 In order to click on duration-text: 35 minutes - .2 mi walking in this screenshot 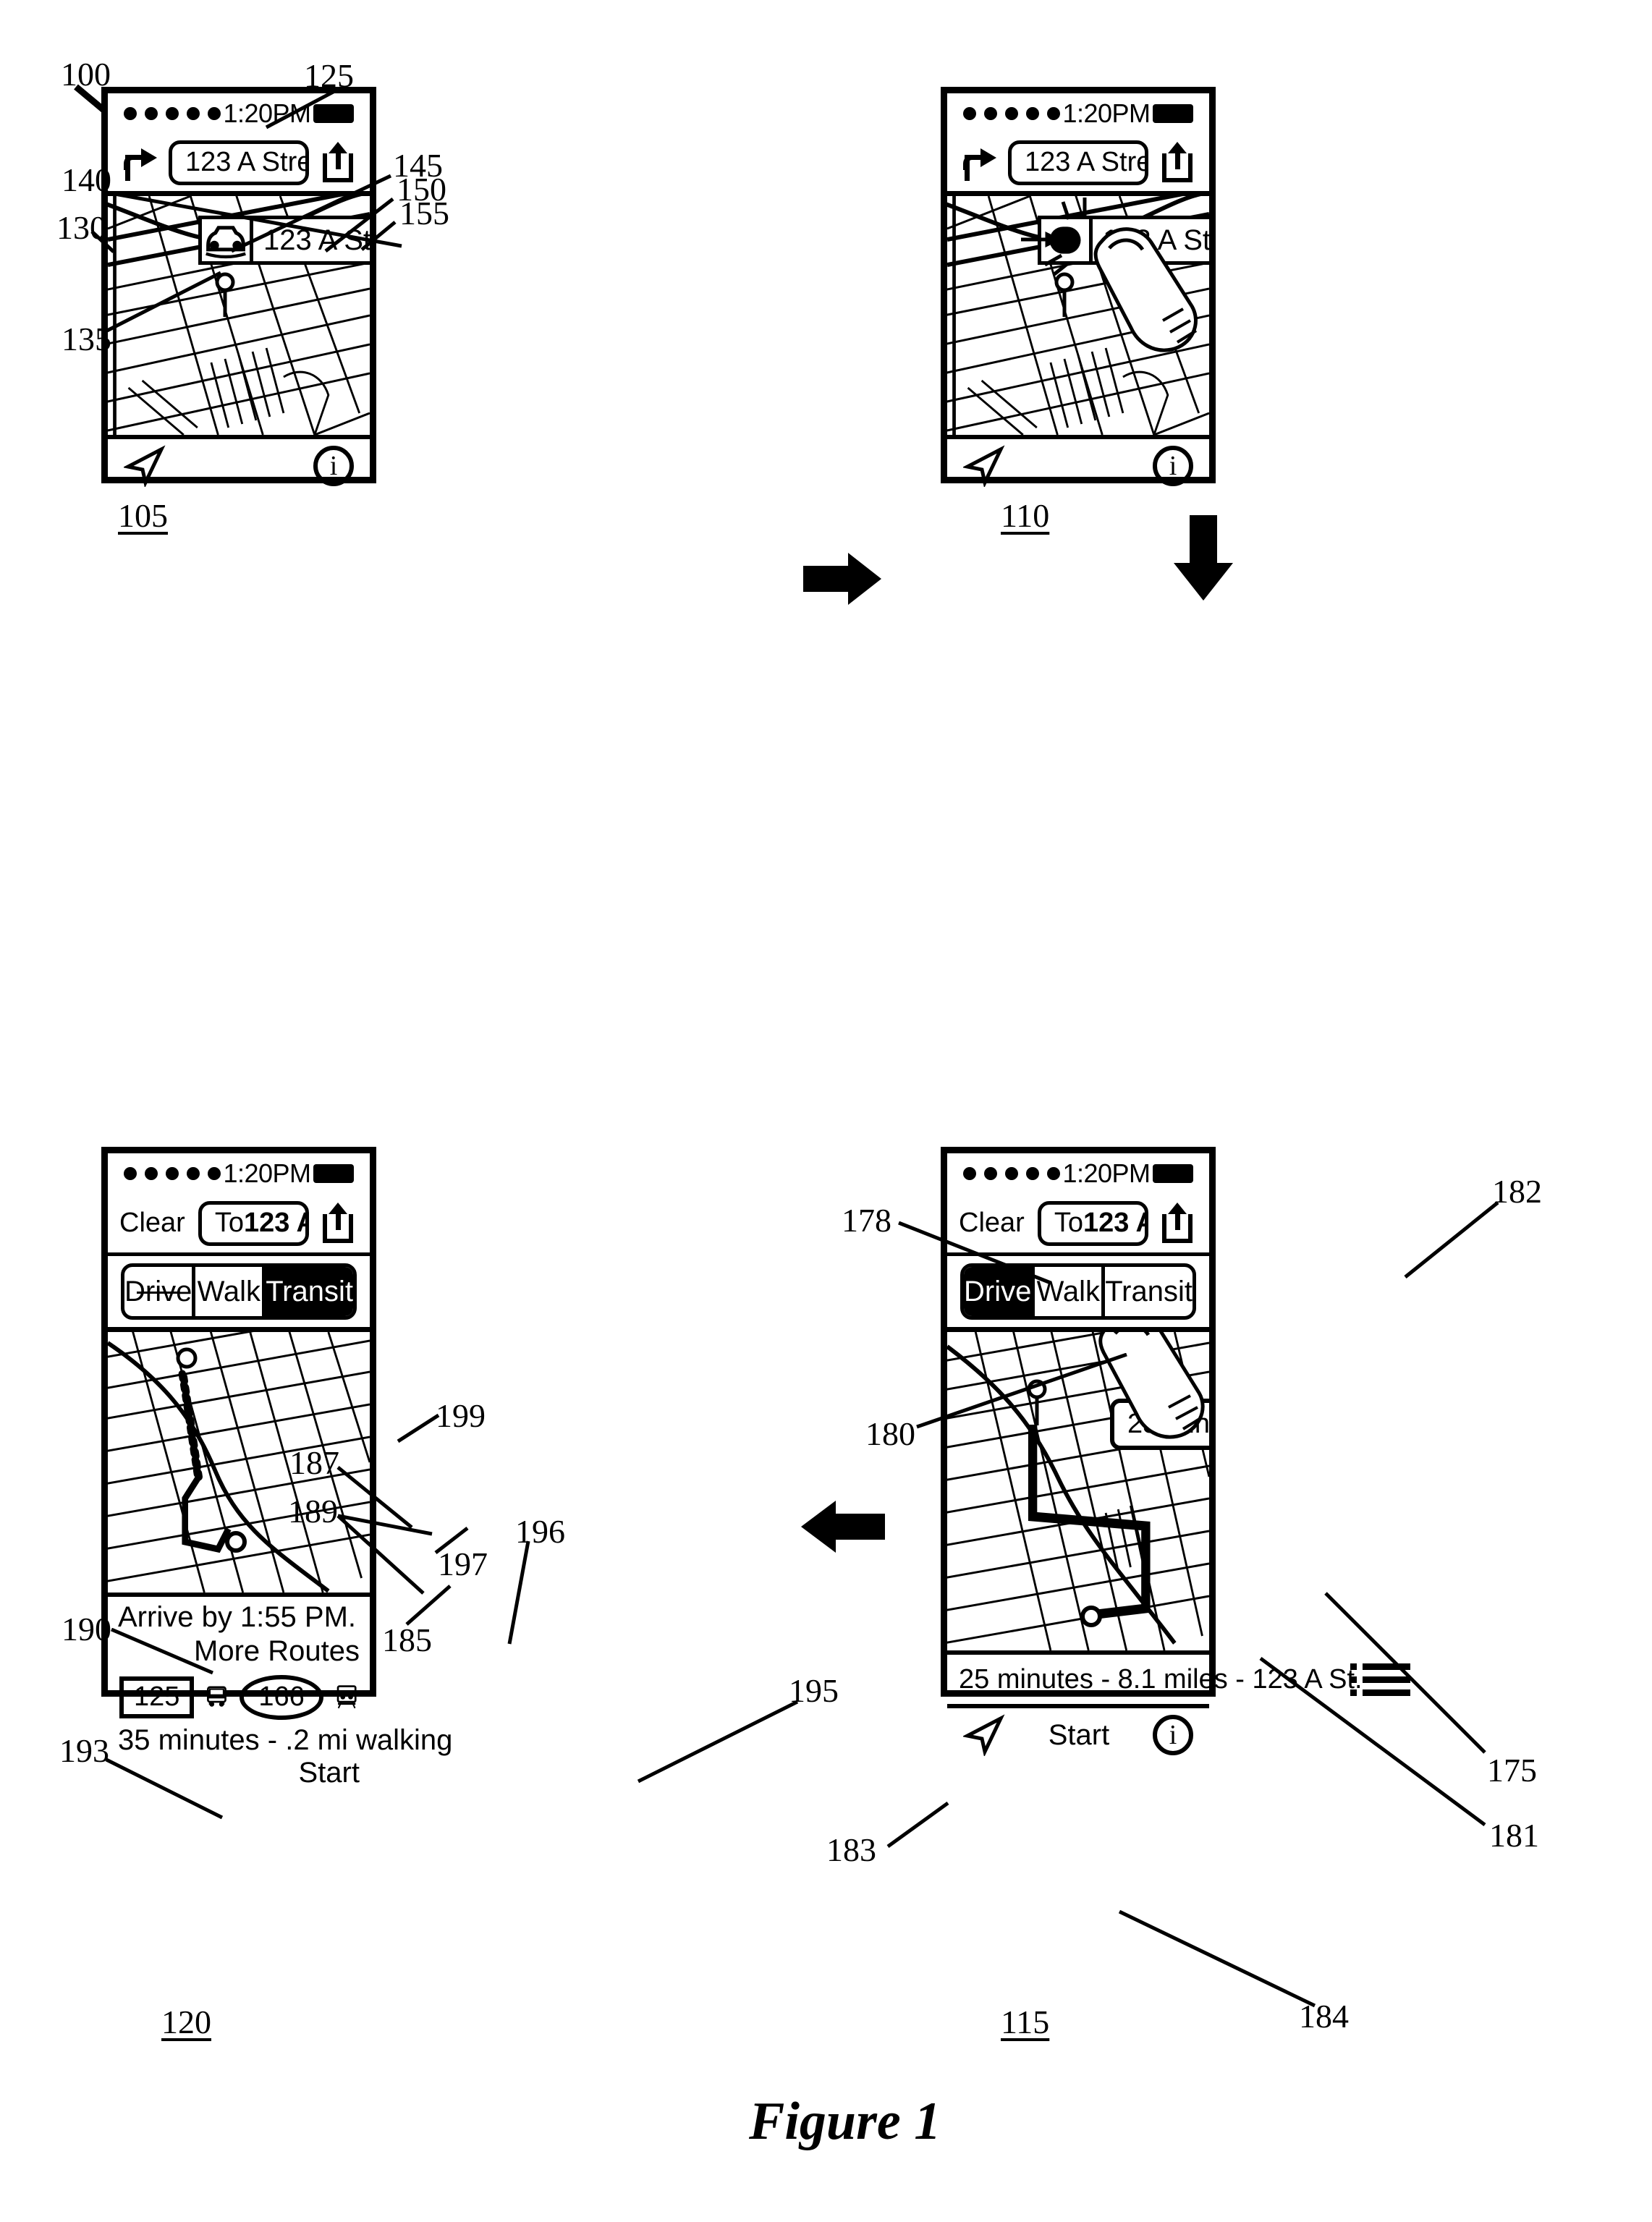, I will do `click(285, 1739)`.